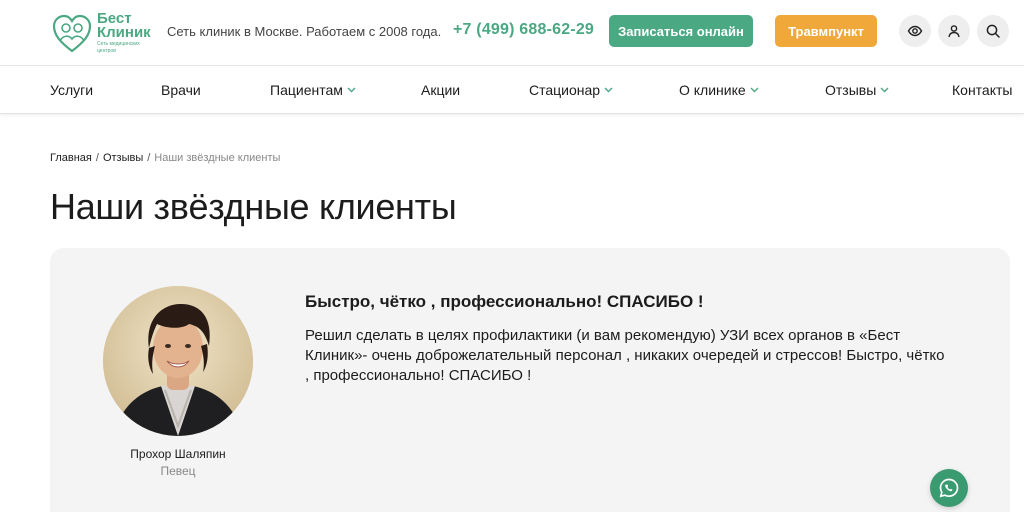 This screenshot has width=1024, height=512. Describe the element at coordinates (217, 158) in the screenshot. I see `breadcrumb-current: Наши звёздные клиенты` at that location.